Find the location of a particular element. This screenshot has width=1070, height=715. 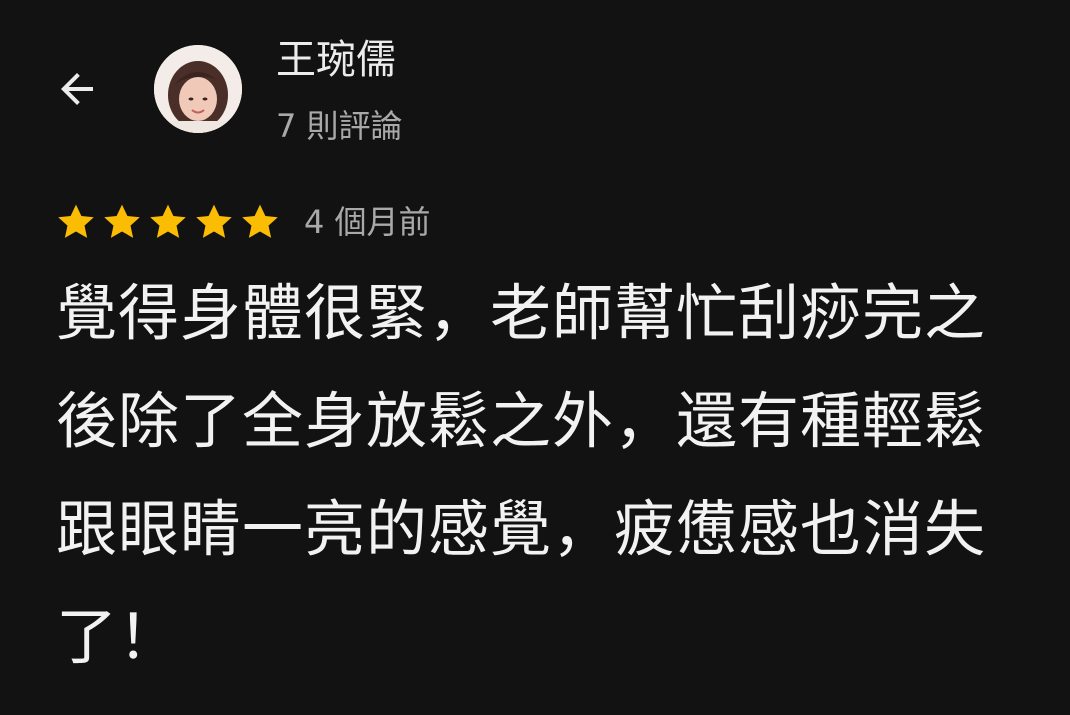

user-avatar-photo is located at coordinates (198, 89).